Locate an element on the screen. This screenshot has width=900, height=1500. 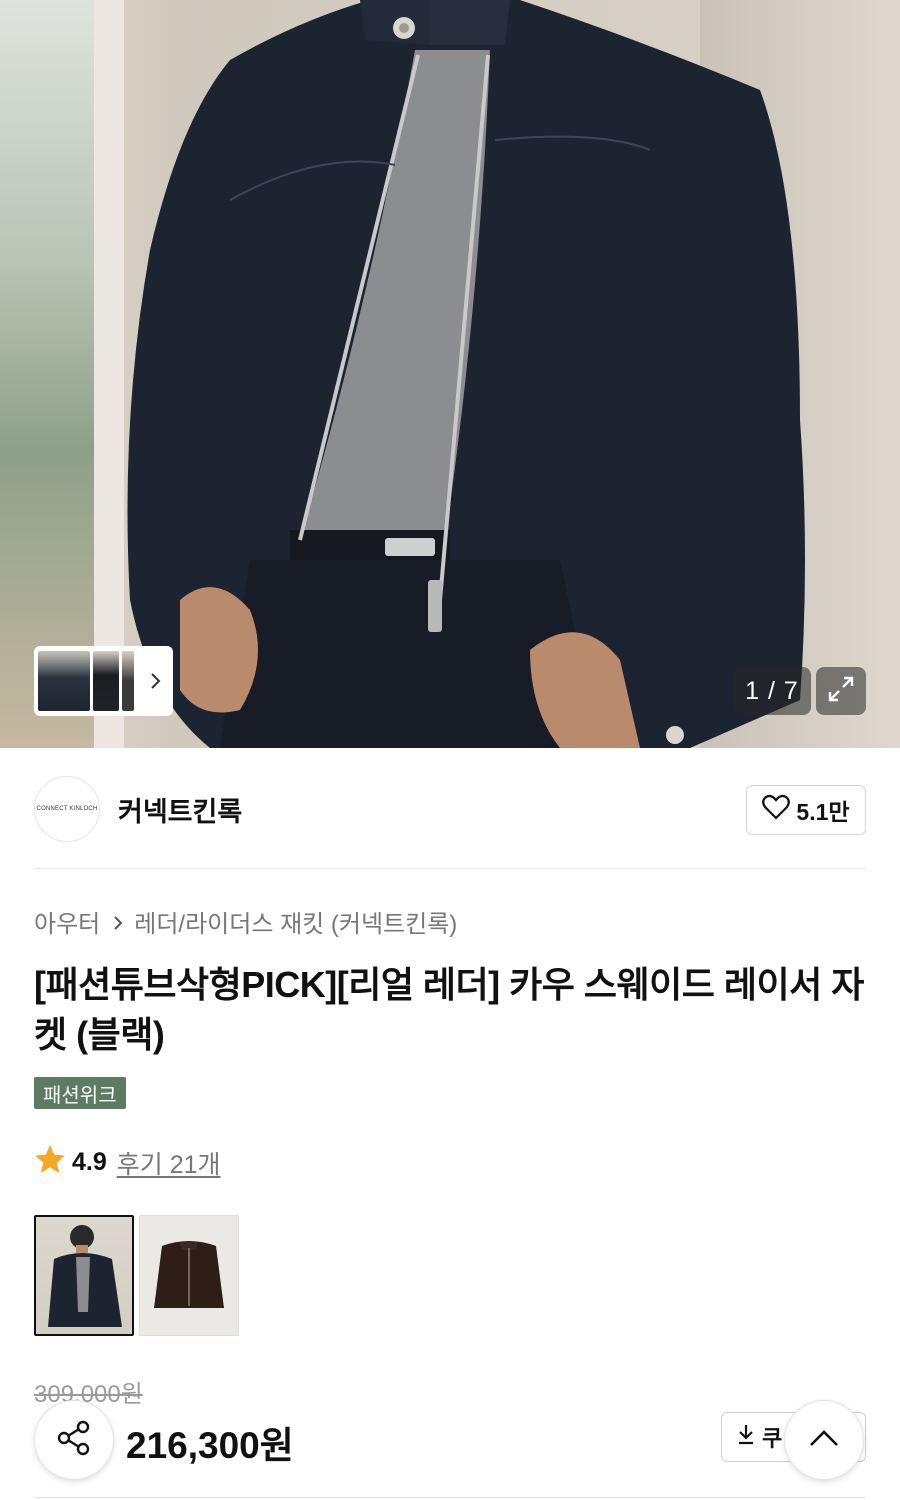
share-icon is located at coordinates (74, 1440).